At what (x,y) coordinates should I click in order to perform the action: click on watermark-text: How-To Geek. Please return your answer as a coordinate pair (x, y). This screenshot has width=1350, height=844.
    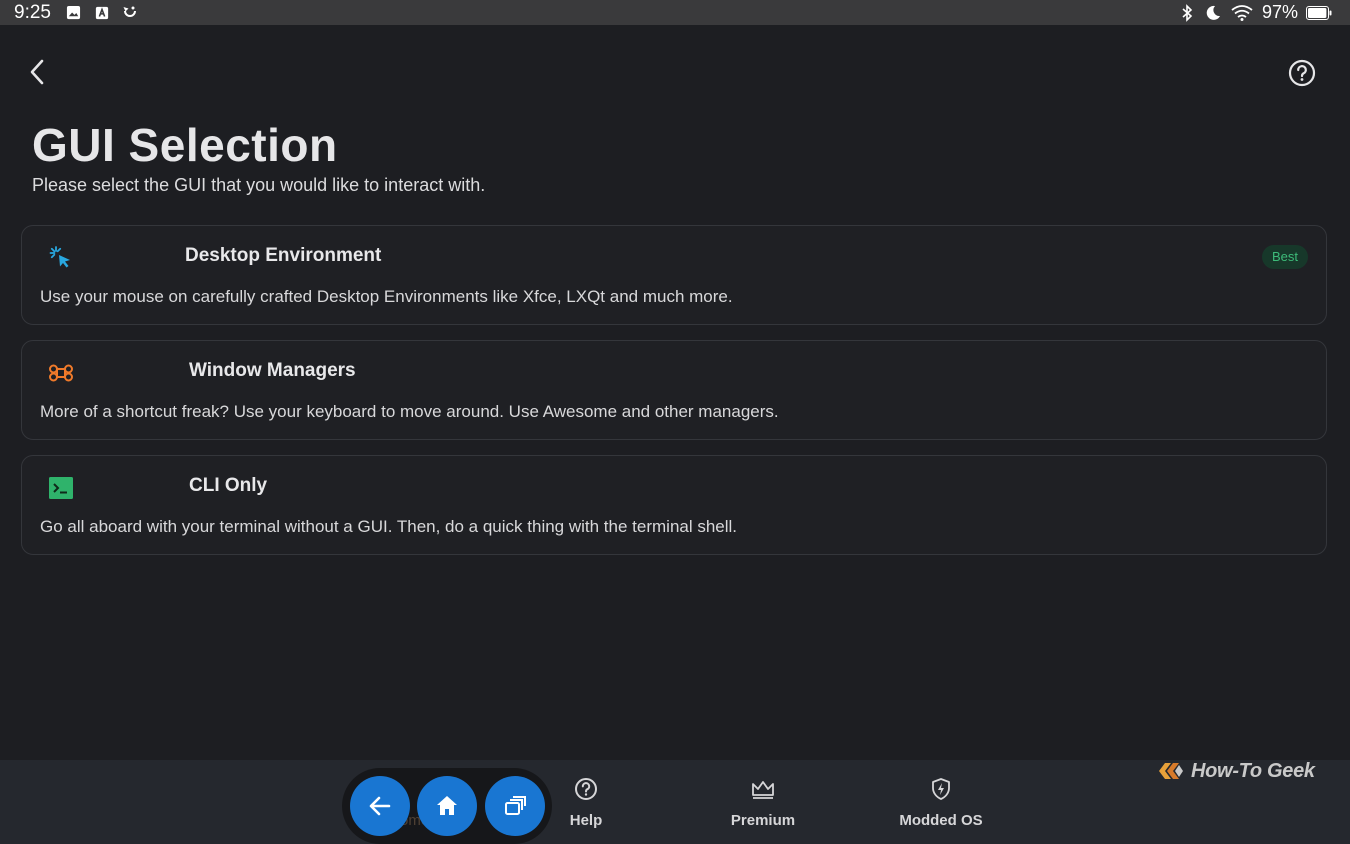
    Looking at the image, I should click on (1253, 770).